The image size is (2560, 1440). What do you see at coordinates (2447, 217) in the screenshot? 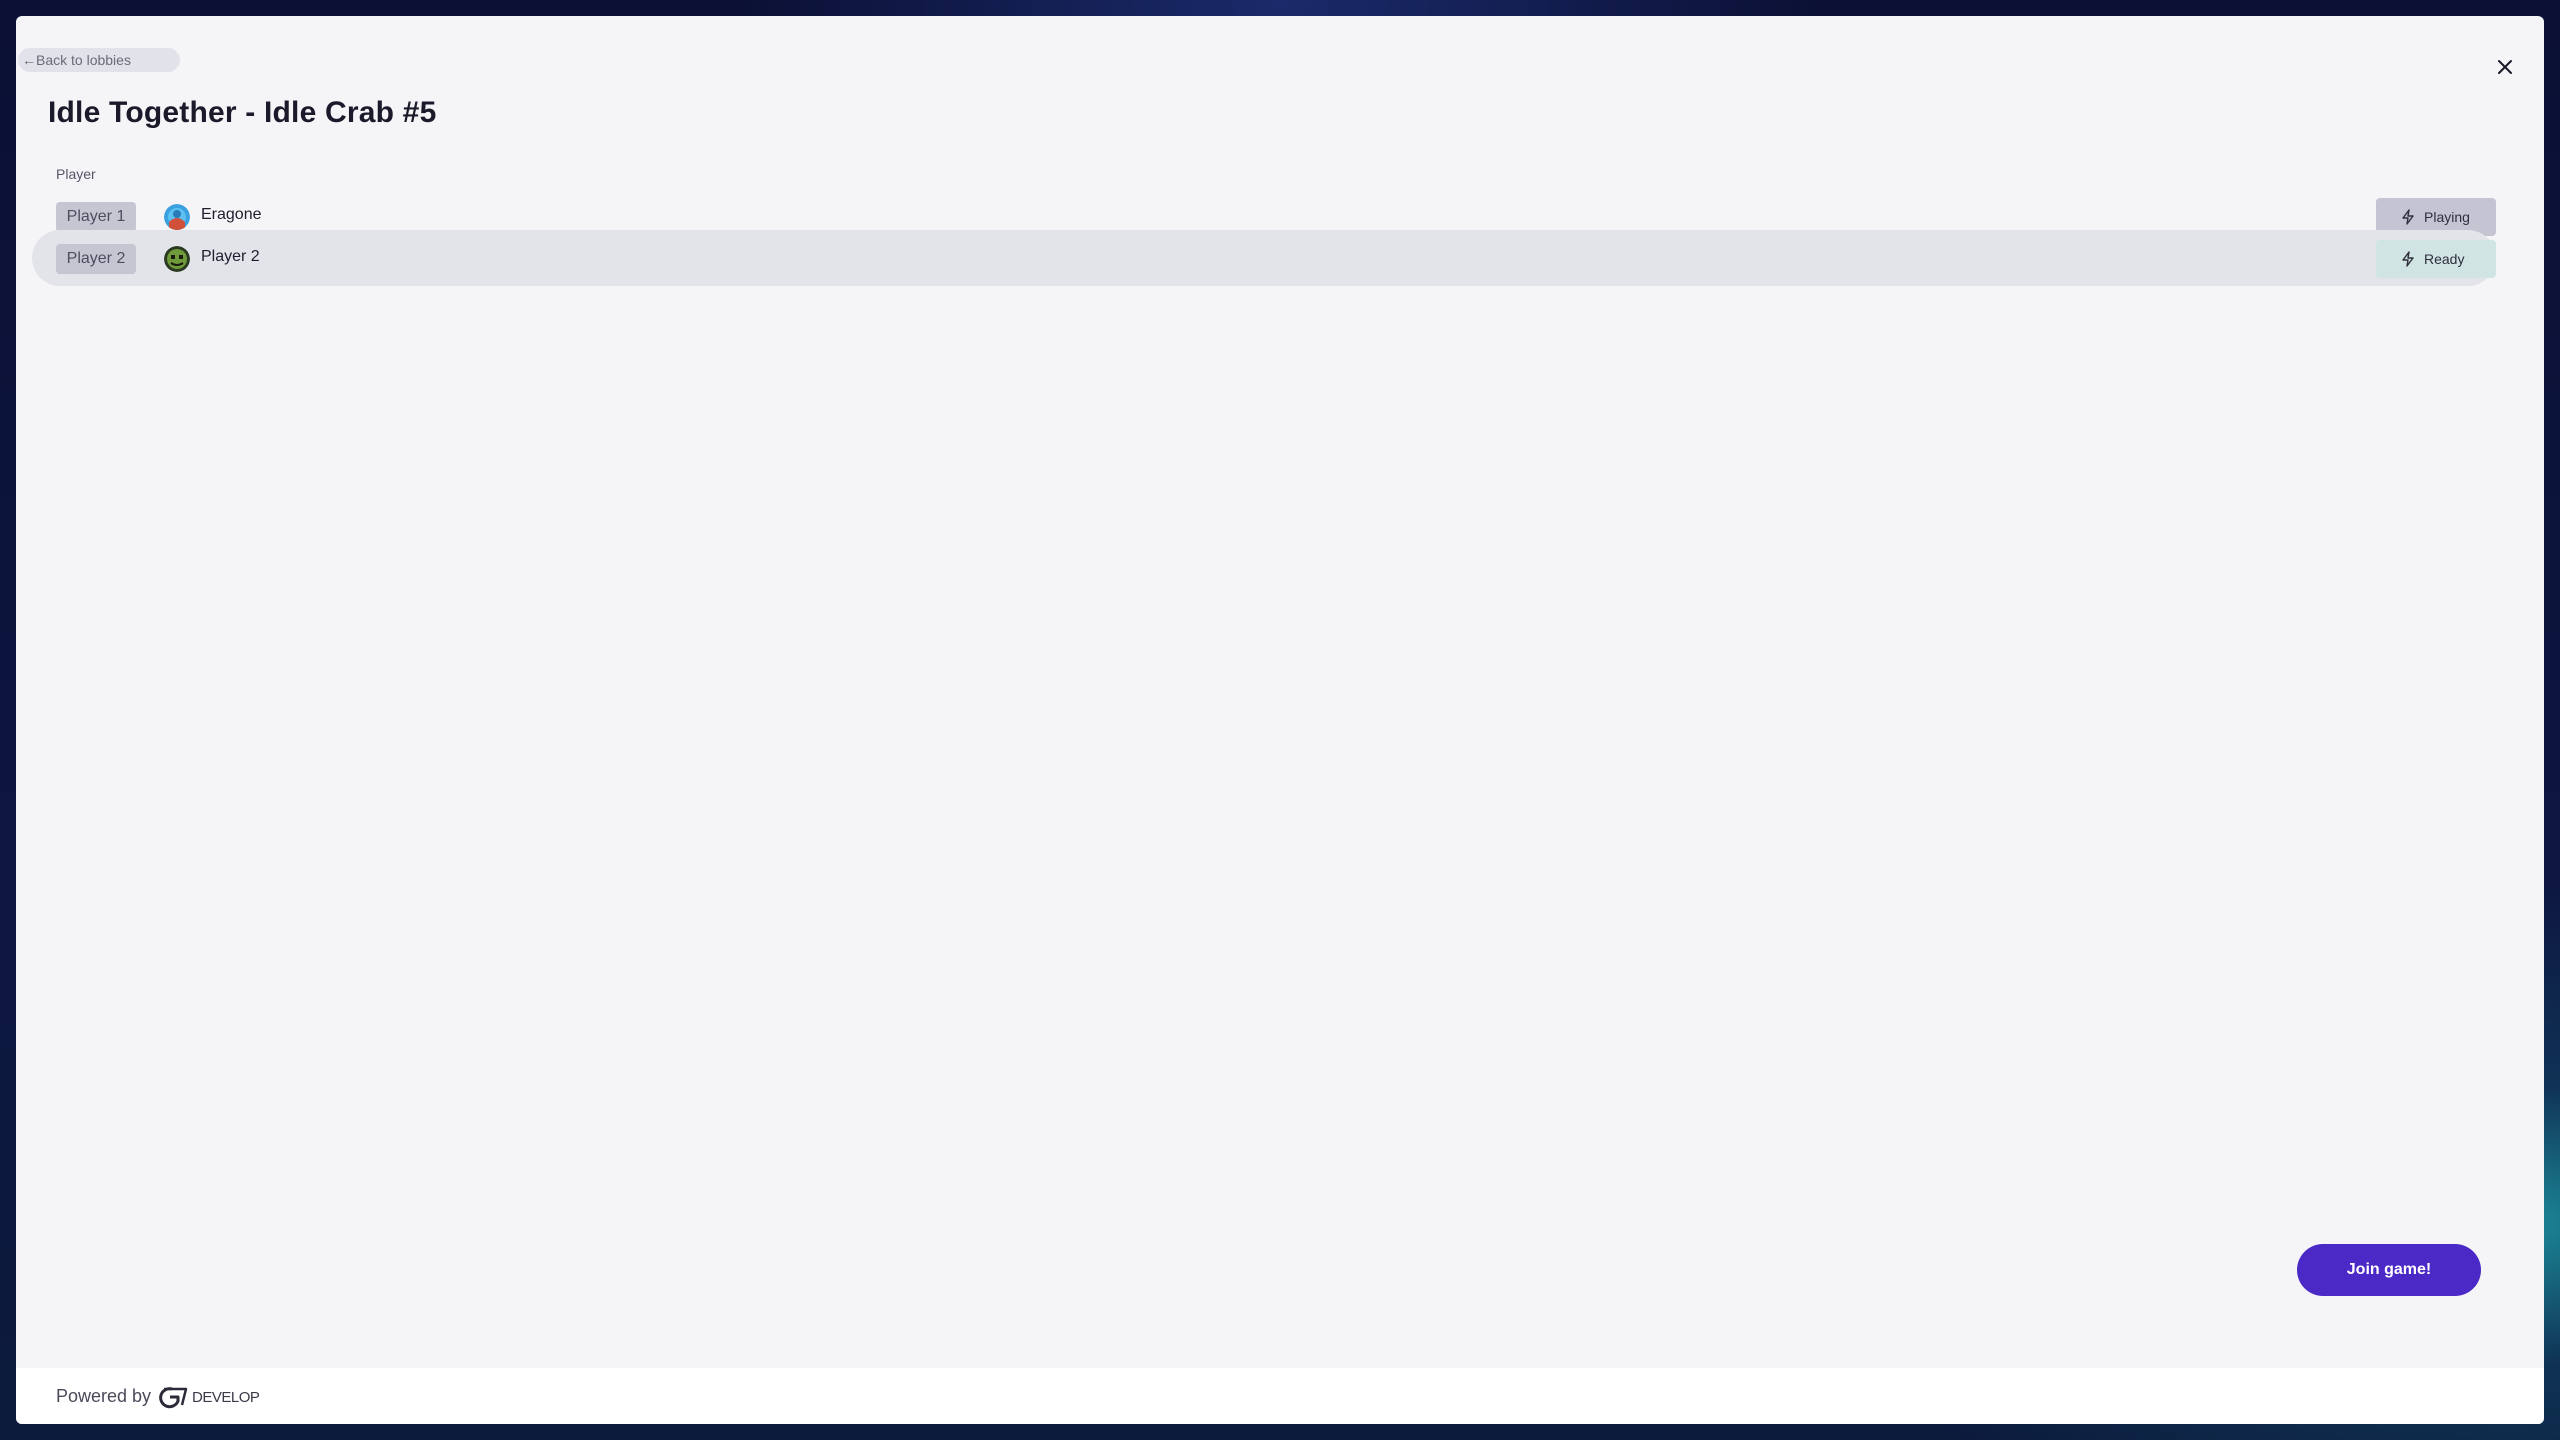
I see `status-label: Playing` at bounding box center [2447, 217].